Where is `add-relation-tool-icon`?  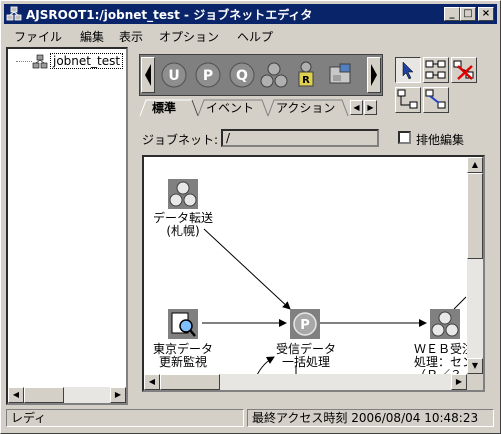
add-relation-tool-icon is located at coordinates (435, 69).